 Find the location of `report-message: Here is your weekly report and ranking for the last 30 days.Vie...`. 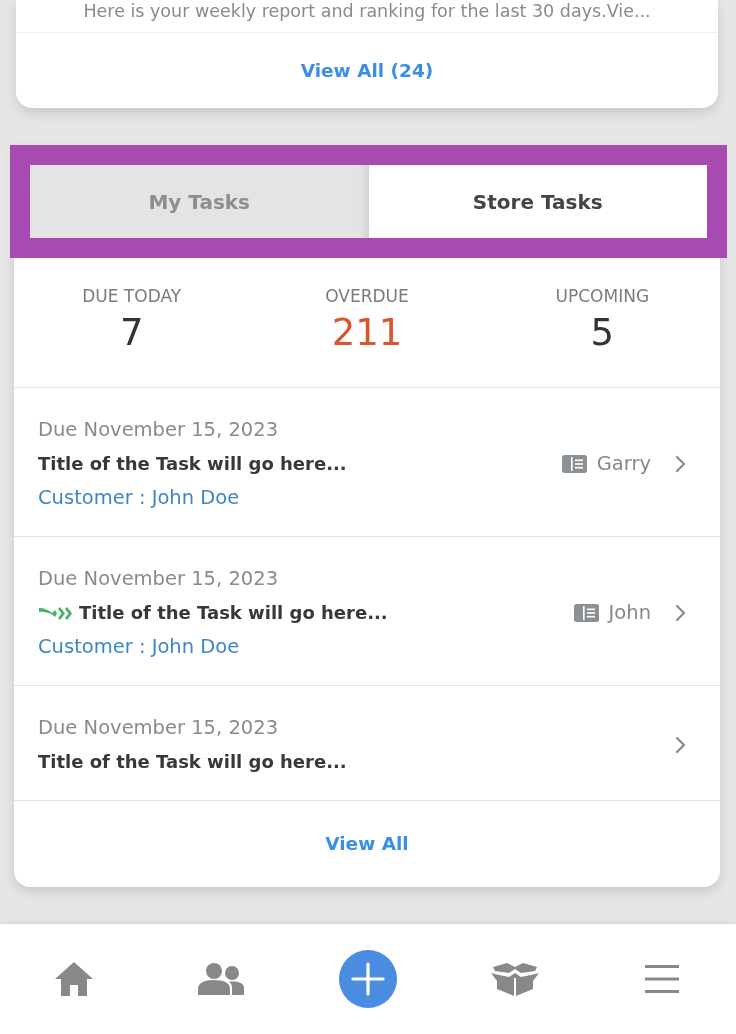

report-message: Here is your weekly report and ranking for the last 30 days.Vie... is located at coordinates (367, 11).